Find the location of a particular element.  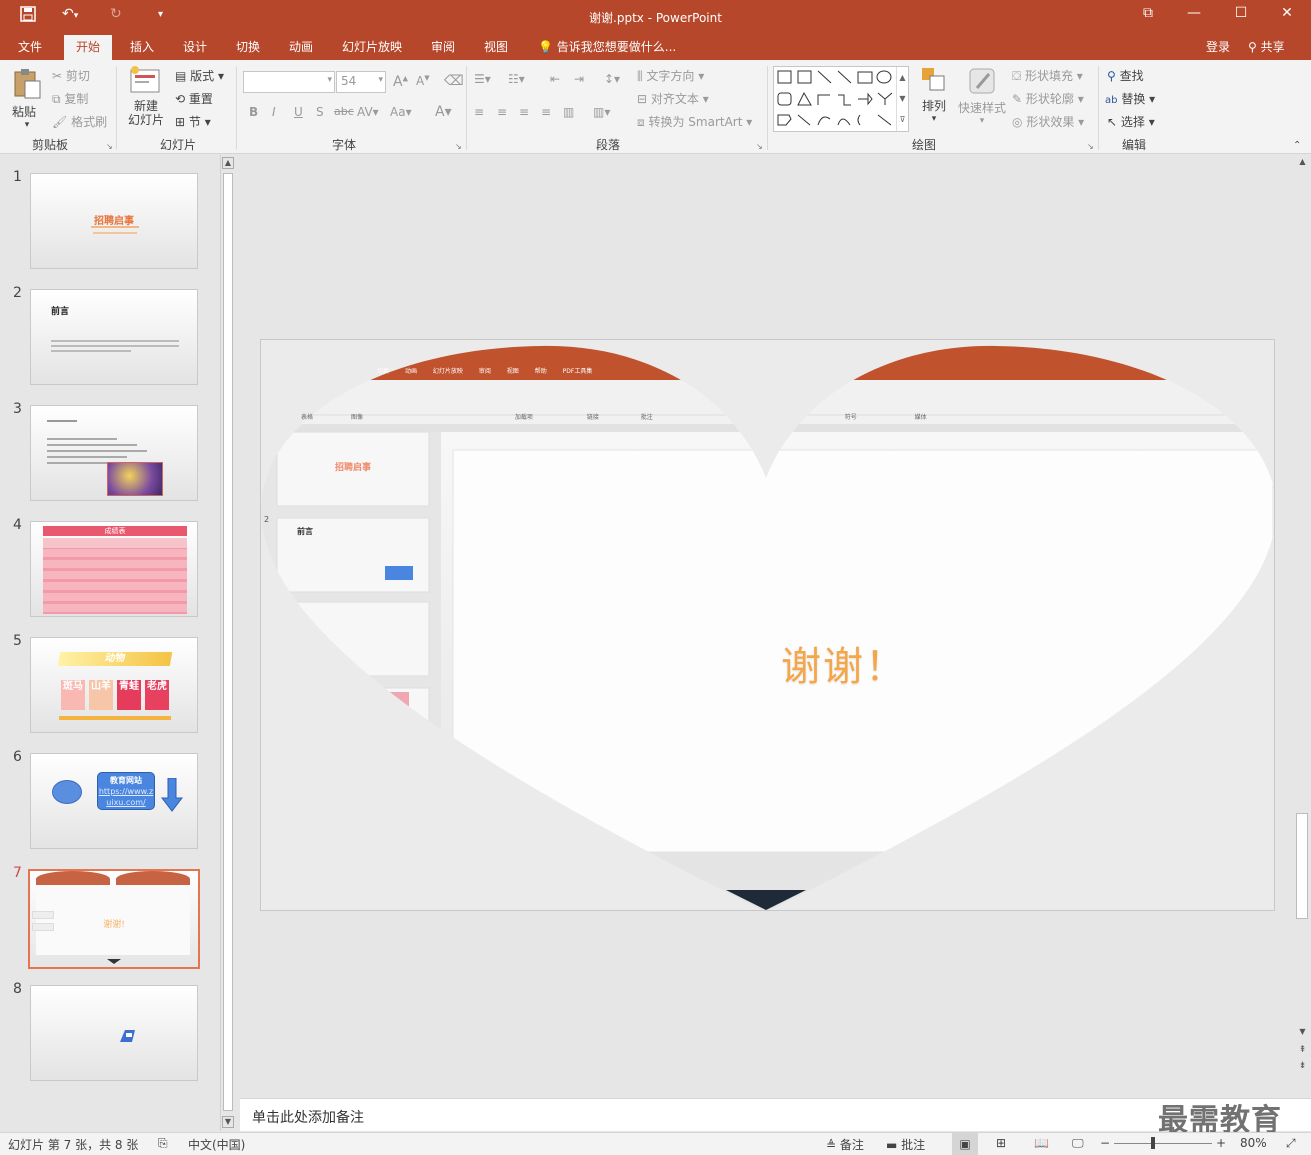

font-size-increase-icon: A▲ is located at coordinates (400, 82).